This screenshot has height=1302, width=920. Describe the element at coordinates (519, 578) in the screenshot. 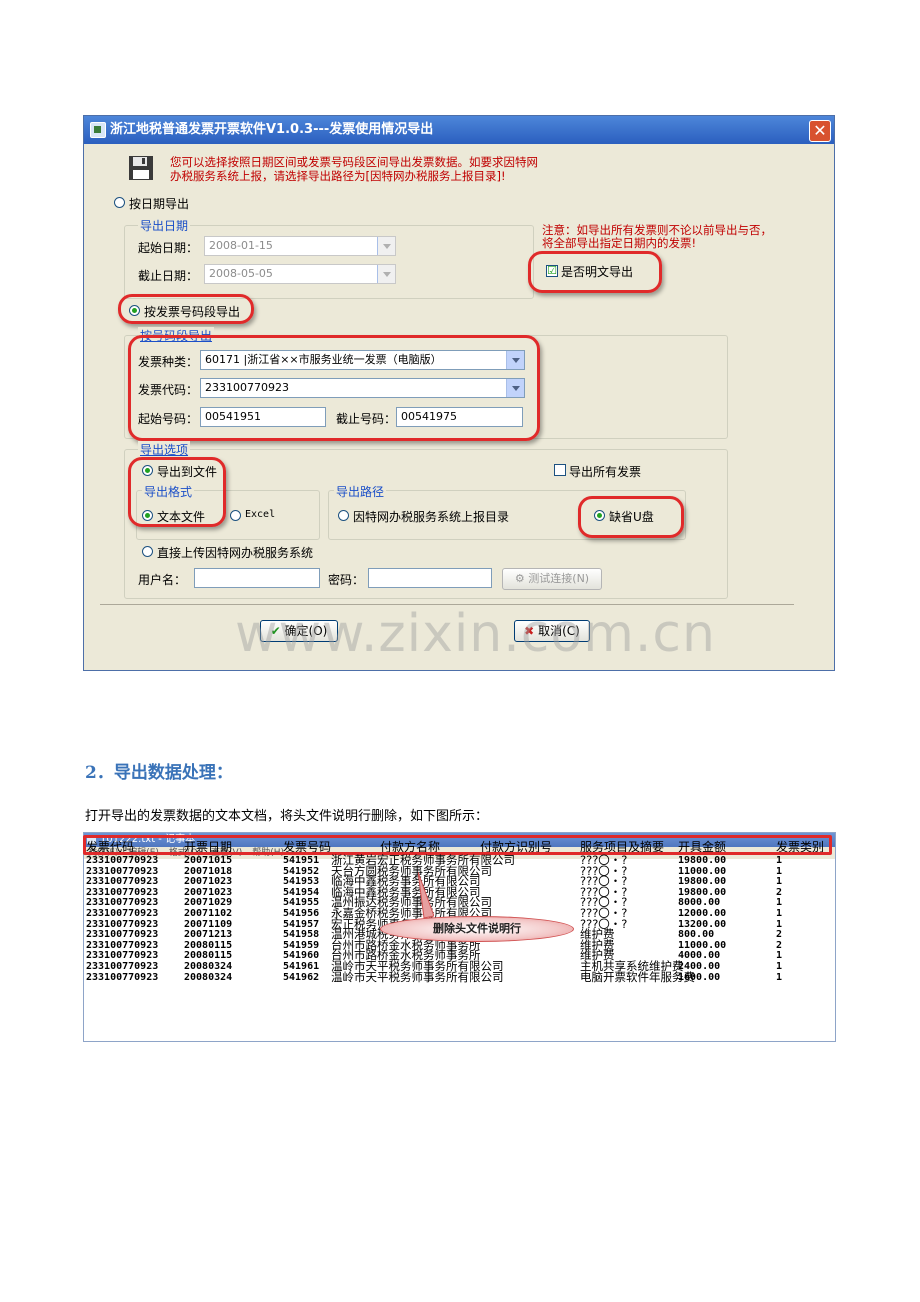

I see `link-icon: ⚙` at that location.